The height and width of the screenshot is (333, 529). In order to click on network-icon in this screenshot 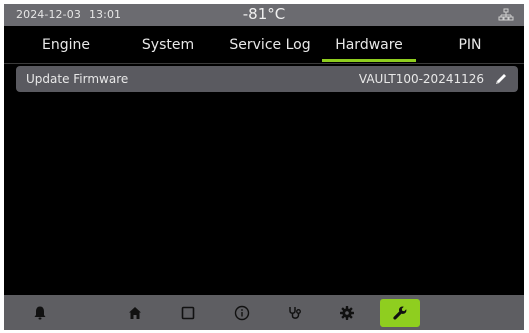, I will do `click(506, 14)`.